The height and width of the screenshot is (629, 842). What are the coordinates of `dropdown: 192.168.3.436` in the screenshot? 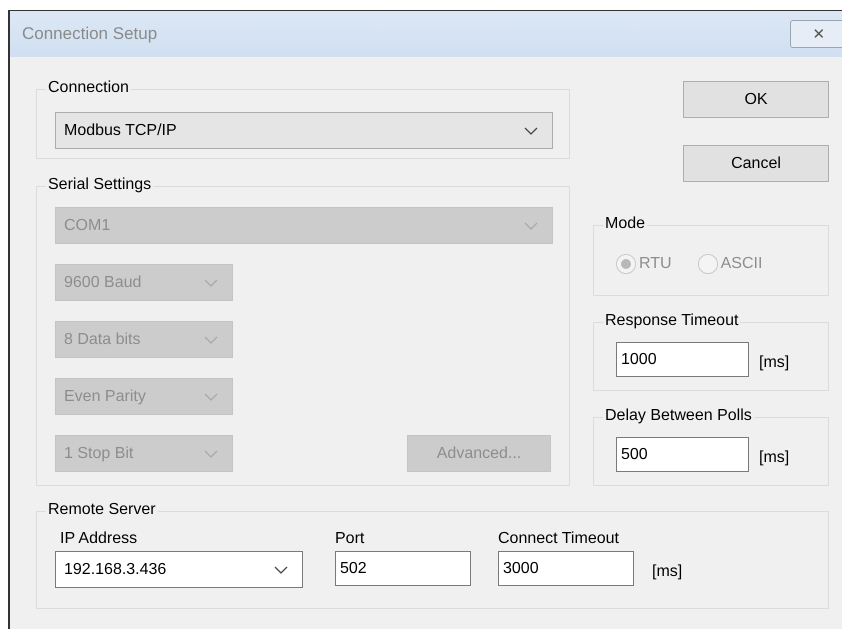 It's located at (179, 569).